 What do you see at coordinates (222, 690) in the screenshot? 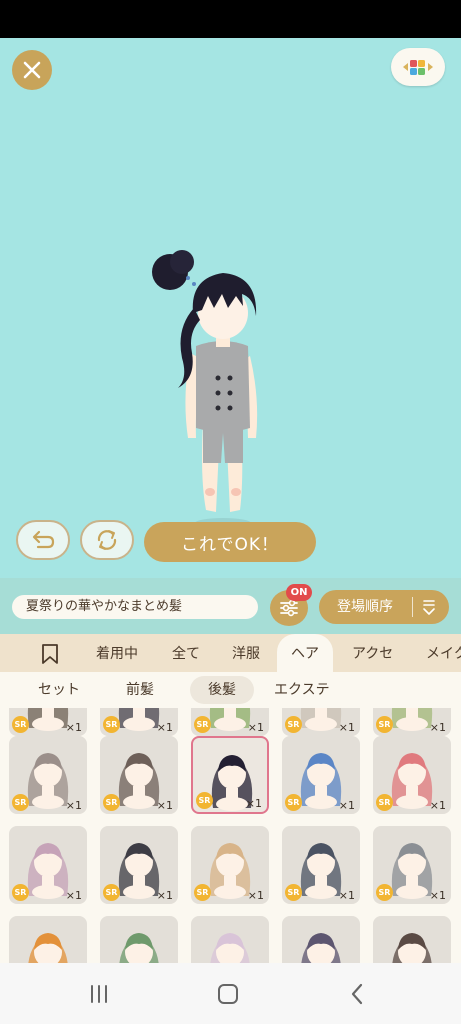
I see `subtab-back-hair: 後髪` at bounding box center [222, 690].